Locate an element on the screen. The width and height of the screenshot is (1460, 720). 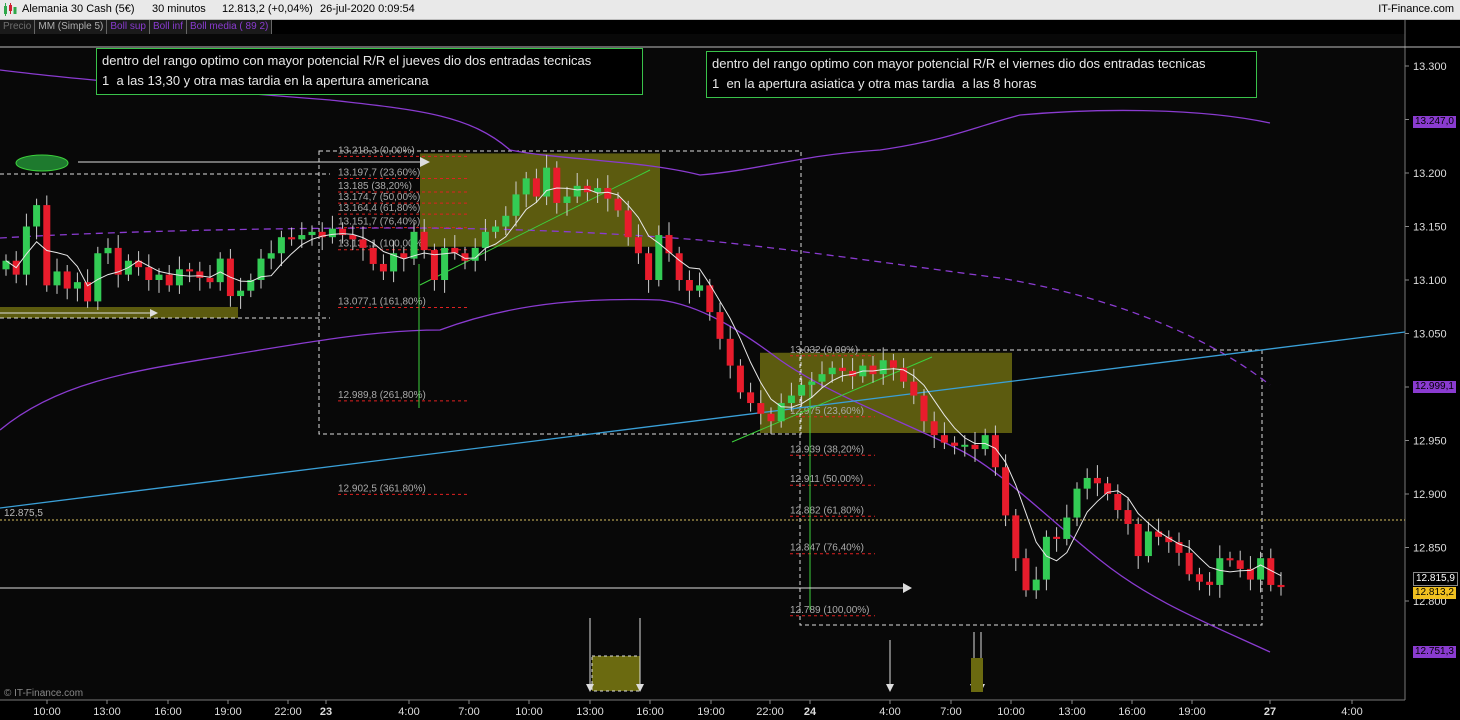
fib-level-label: 13.151,7 (76,40%) is located at coordinates (379, 222).